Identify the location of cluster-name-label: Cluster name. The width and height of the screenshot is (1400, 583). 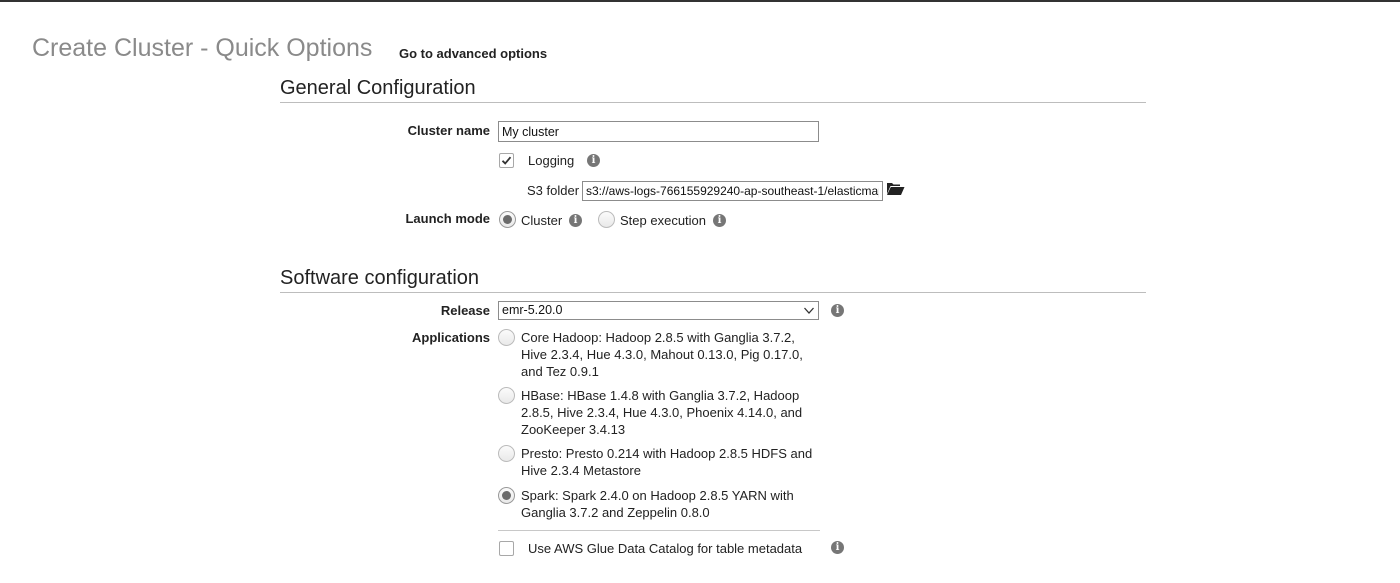
(448, 130).